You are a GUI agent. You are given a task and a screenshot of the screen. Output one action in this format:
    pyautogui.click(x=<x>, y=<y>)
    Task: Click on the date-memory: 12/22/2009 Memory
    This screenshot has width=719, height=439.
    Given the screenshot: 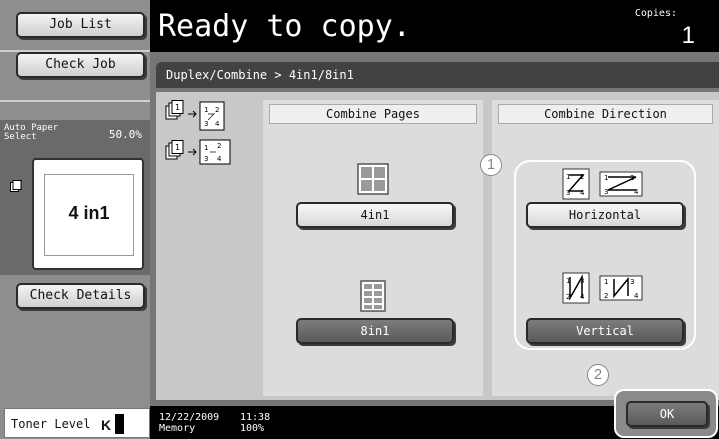 What is the action you would take?
    pyautogui.click(x=189, y=423)
    